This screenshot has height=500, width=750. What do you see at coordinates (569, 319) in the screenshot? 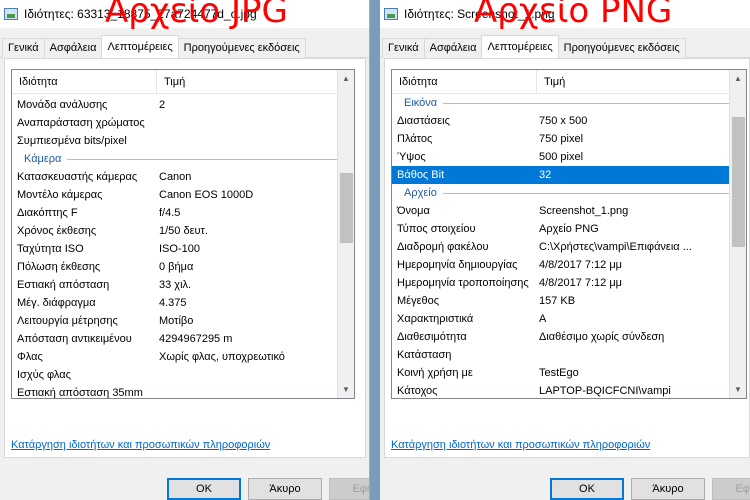
I see `property-row: Χαρακτηριστικά A` at bounding box center [569, 319].